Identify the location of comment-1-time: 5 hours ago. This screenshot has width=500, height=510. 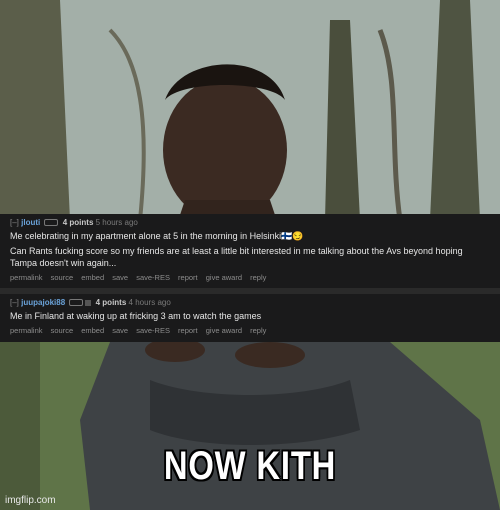
(116, 222).